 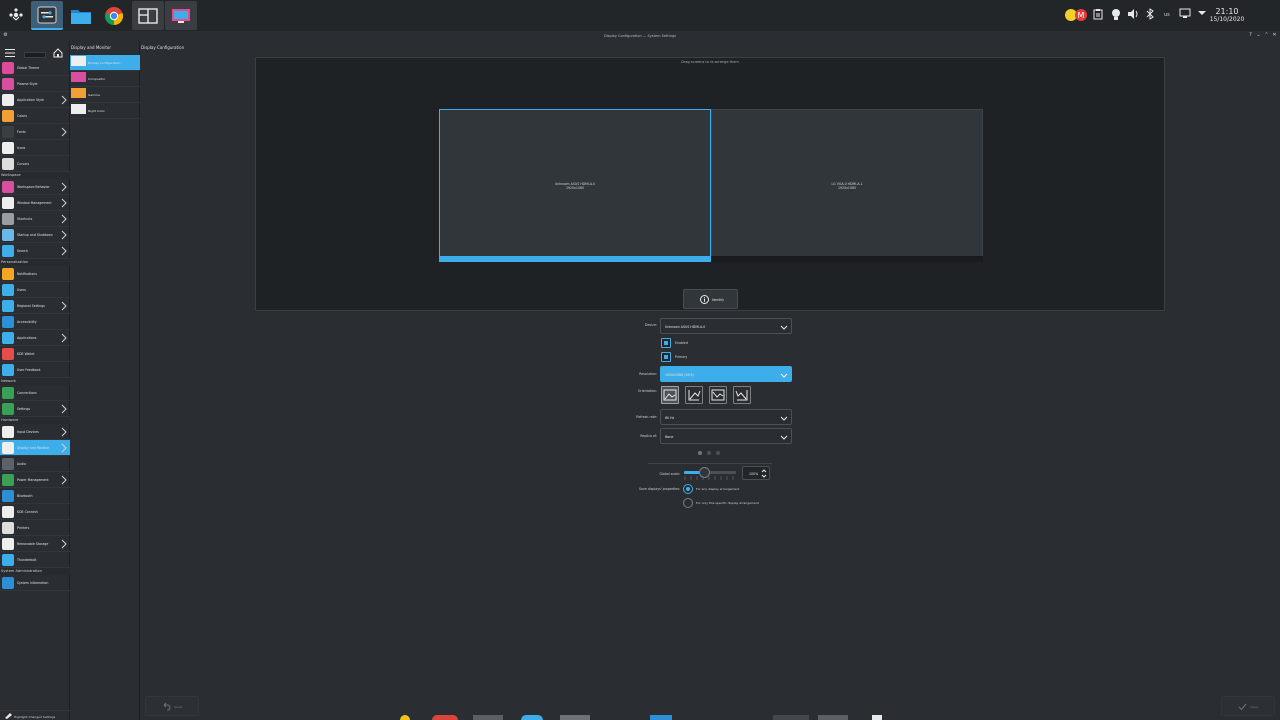 I want to click on startup-shutdown-icon, so click(x=8, y=235).